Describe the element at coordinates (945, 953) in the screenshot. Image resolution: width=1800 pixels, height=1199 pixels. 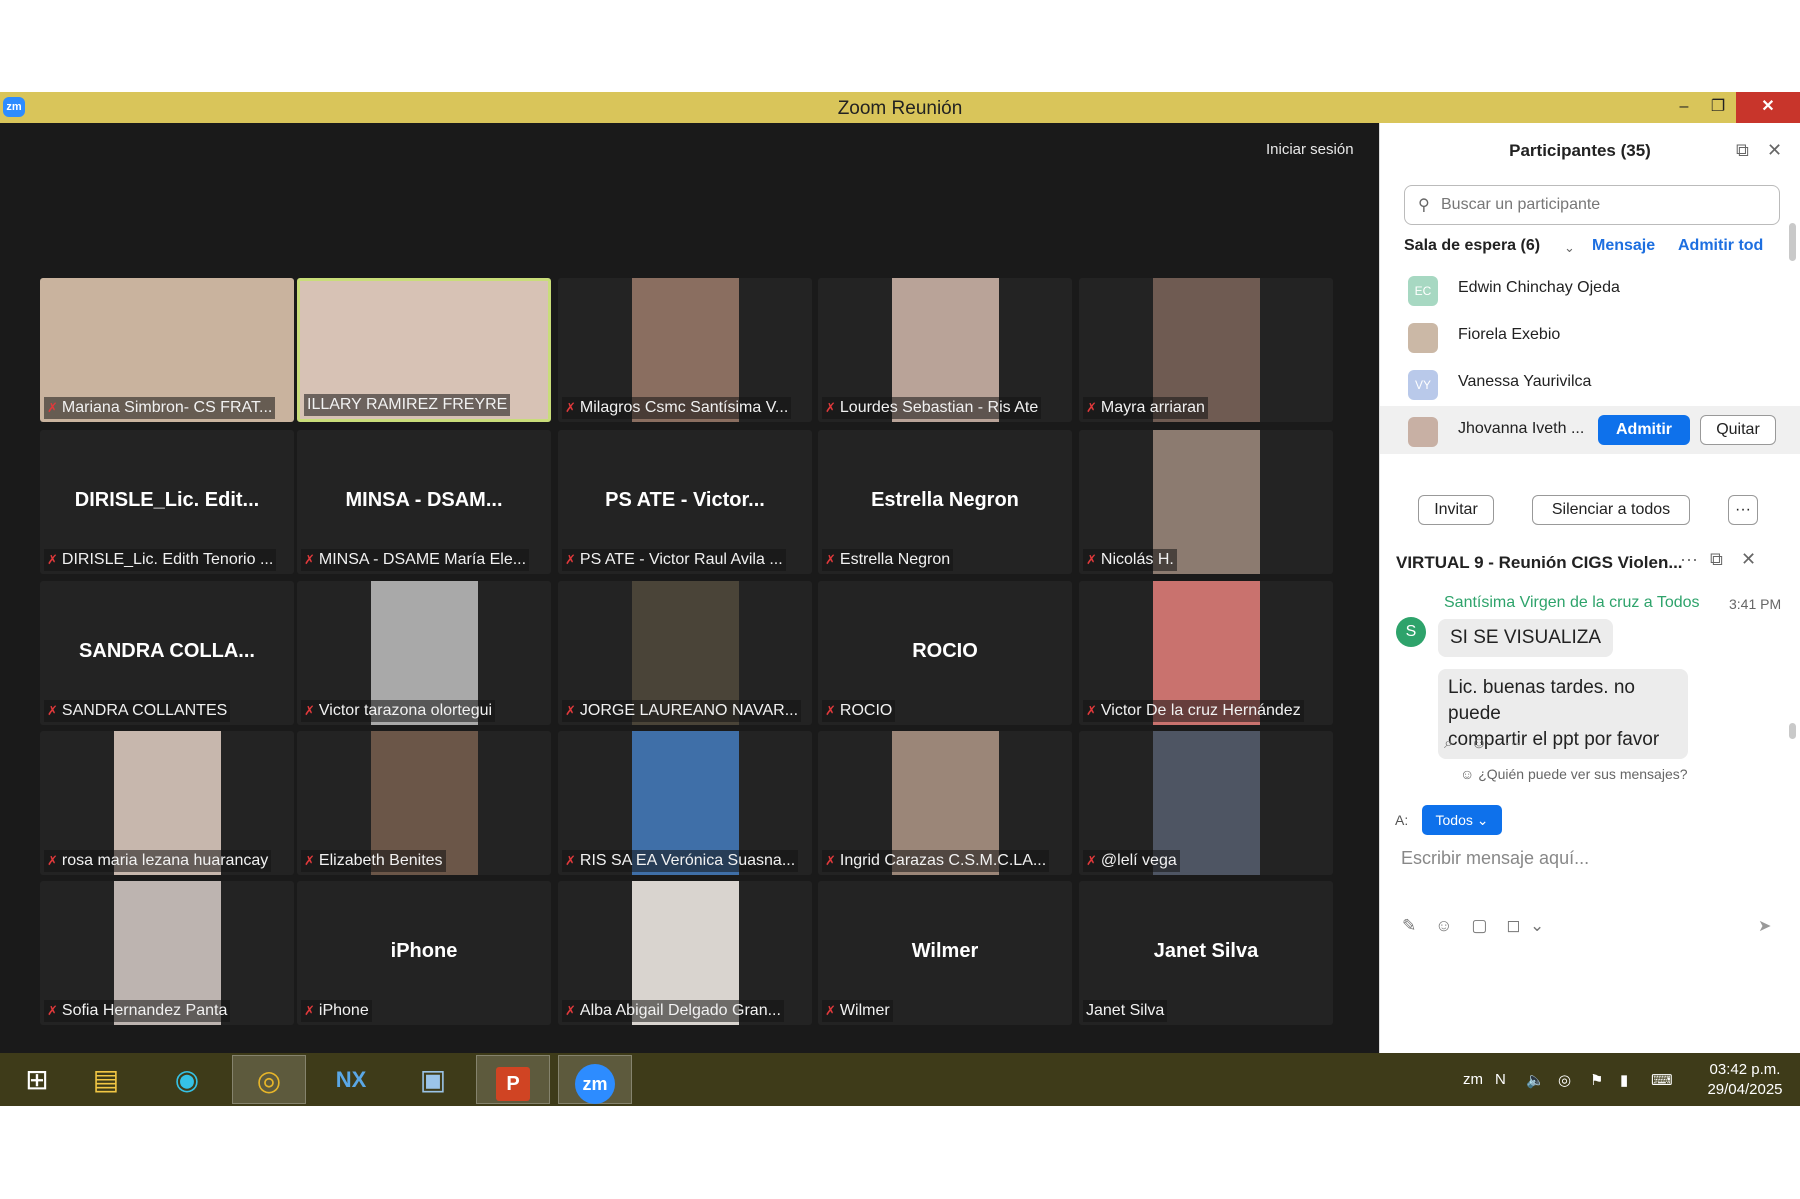
I see `video-tile: Wilmer ✗ Wilmer` at that location.